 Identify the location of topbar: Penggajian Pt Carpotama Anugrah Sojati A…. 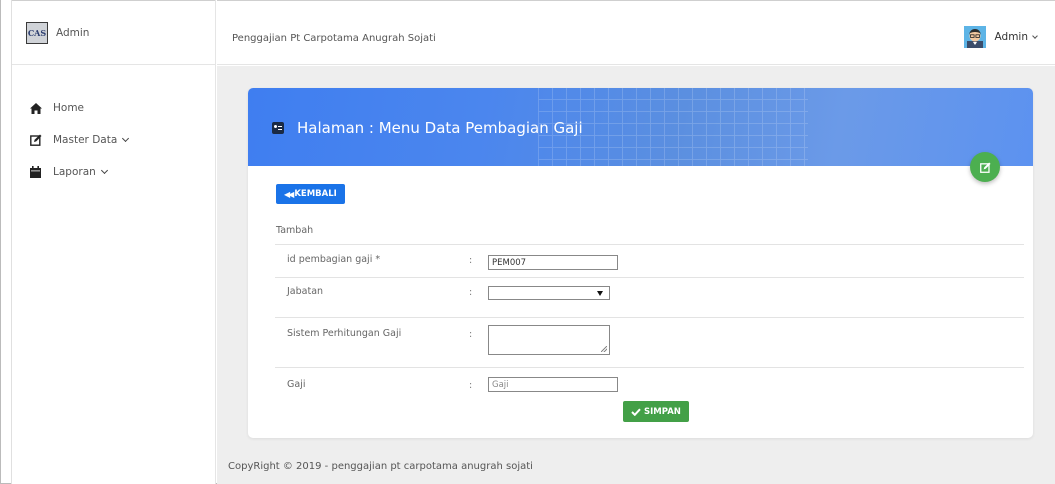
(636, 32).